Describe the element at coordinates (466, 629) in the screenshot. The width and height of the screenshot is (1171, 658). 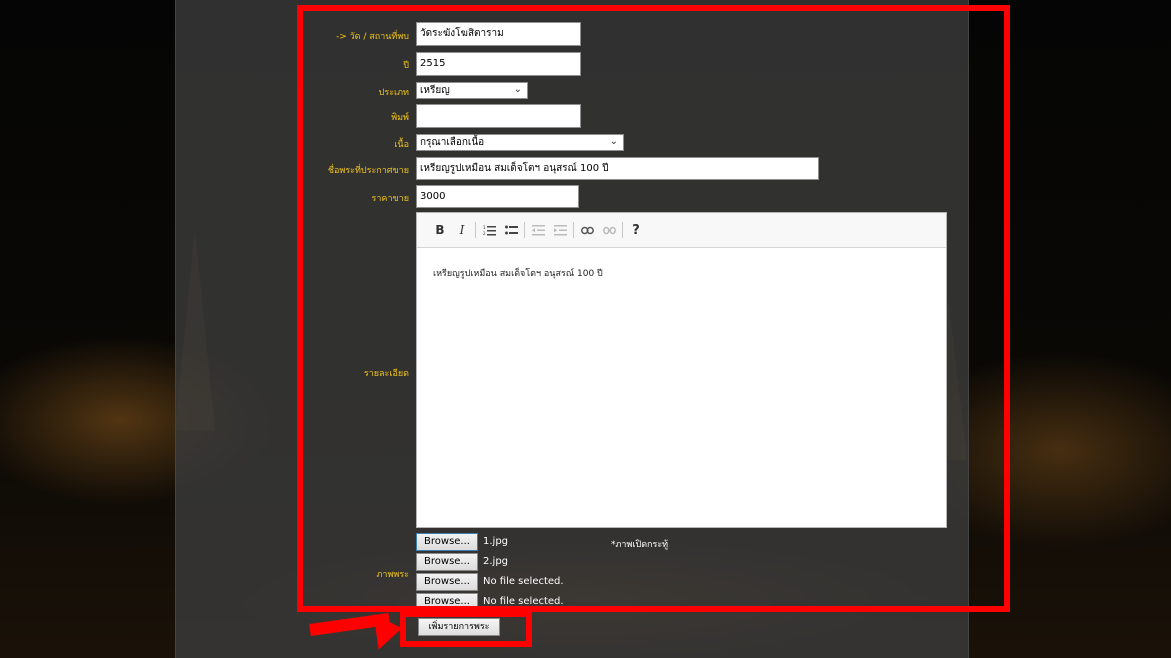
I see `submit-highlight-box` at that location.